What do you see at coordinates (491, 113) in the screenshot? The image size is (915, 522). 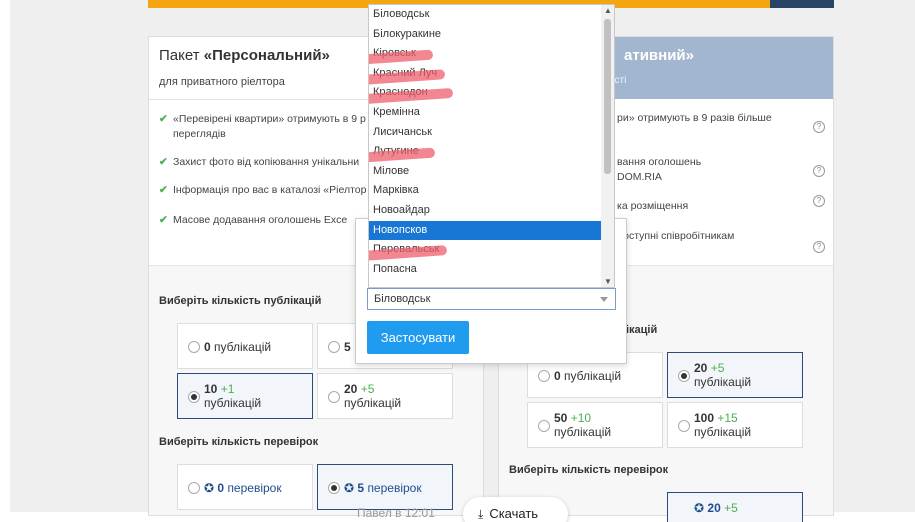 I see `dropdown-option: Кремінна` at bounding box center [491, 113].